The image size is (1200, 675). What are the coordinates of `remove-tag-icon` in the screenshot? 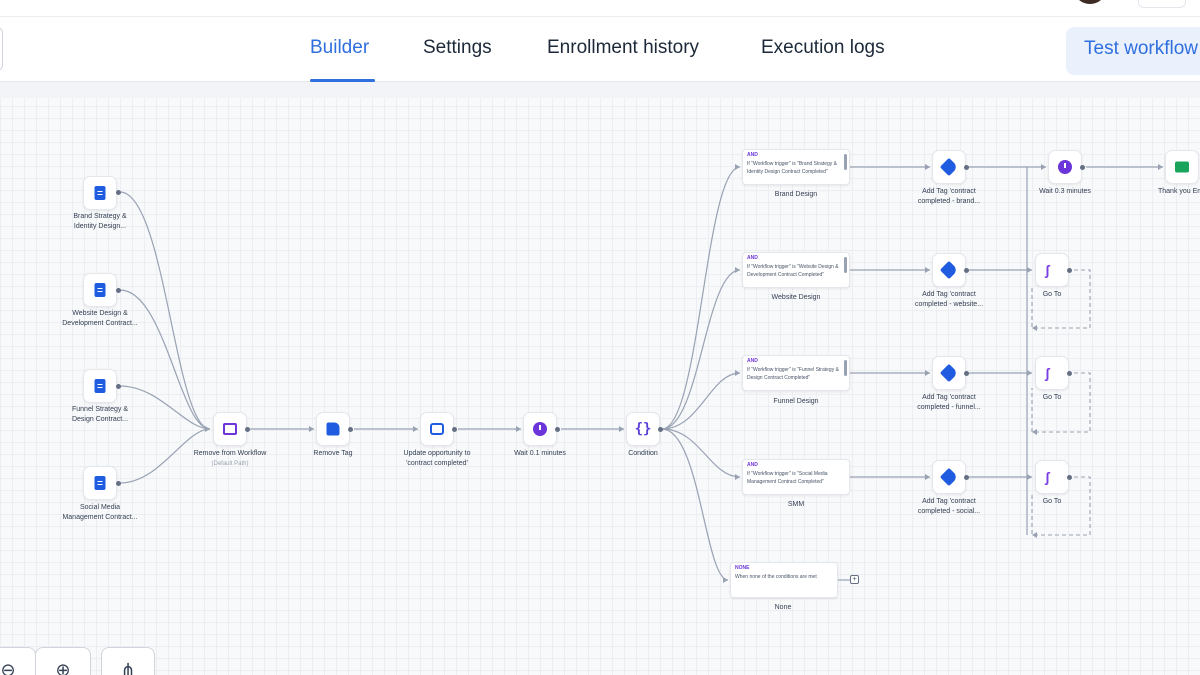 It's located at (333, 429).